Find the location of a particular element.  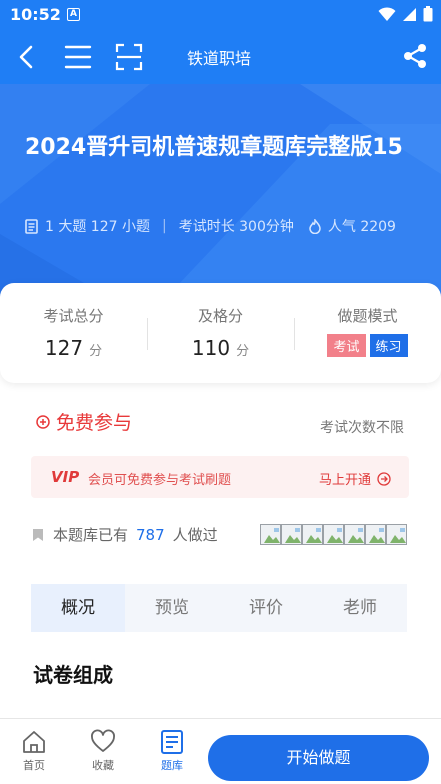

participants-row: 本题库已有 787 人做过 is located at coordinates (124, 534).